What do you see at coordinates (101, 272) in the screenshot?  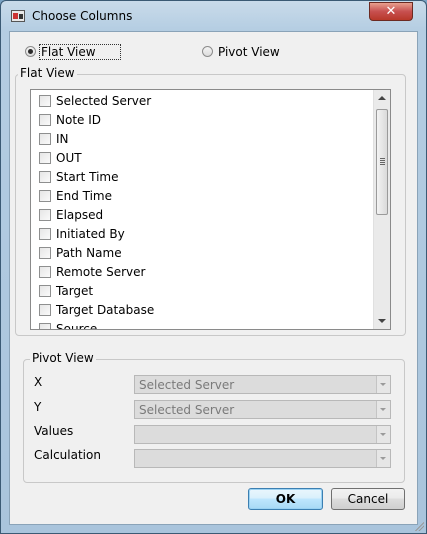 I see `column-label: Remote Server` at bounding box center [101, 272].